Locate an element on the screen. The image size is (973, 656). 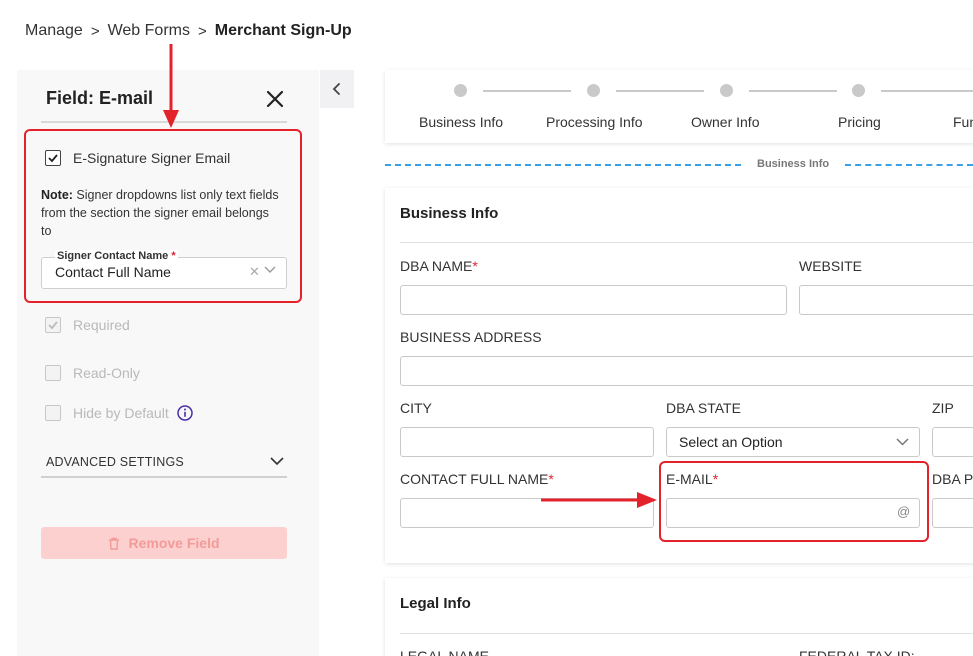
city-input is located at coordinates (527, 442).